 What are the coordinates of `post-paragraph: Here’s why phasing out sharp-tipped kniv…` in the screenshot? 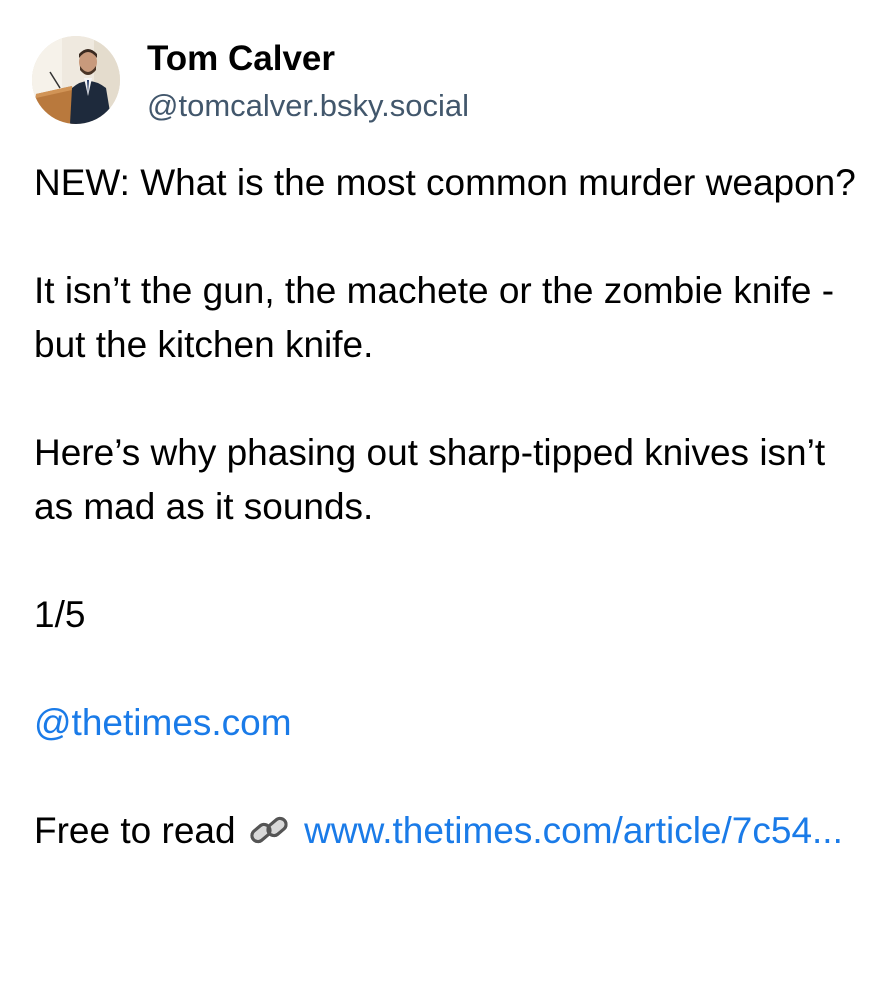 It's located at (430, 479).